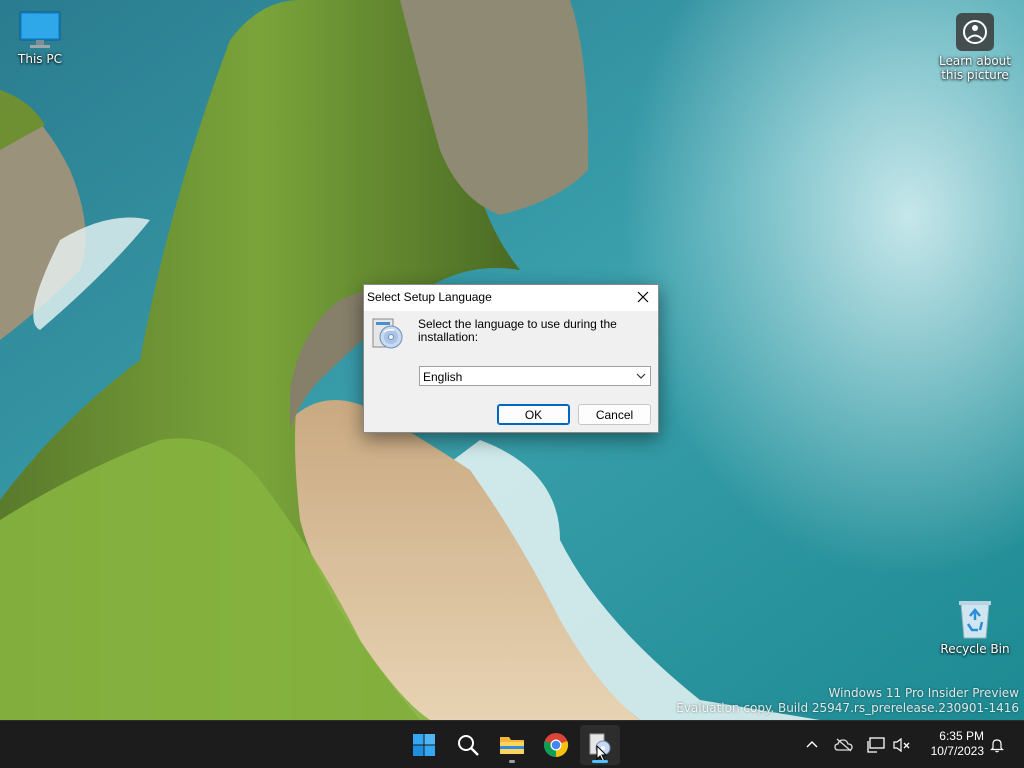 This screenshot has height=768, width=1024. Describe the element at coordinates (975, 68) in the screenshot. I see `desktop-icon-label: Learn about this picture` at that location.